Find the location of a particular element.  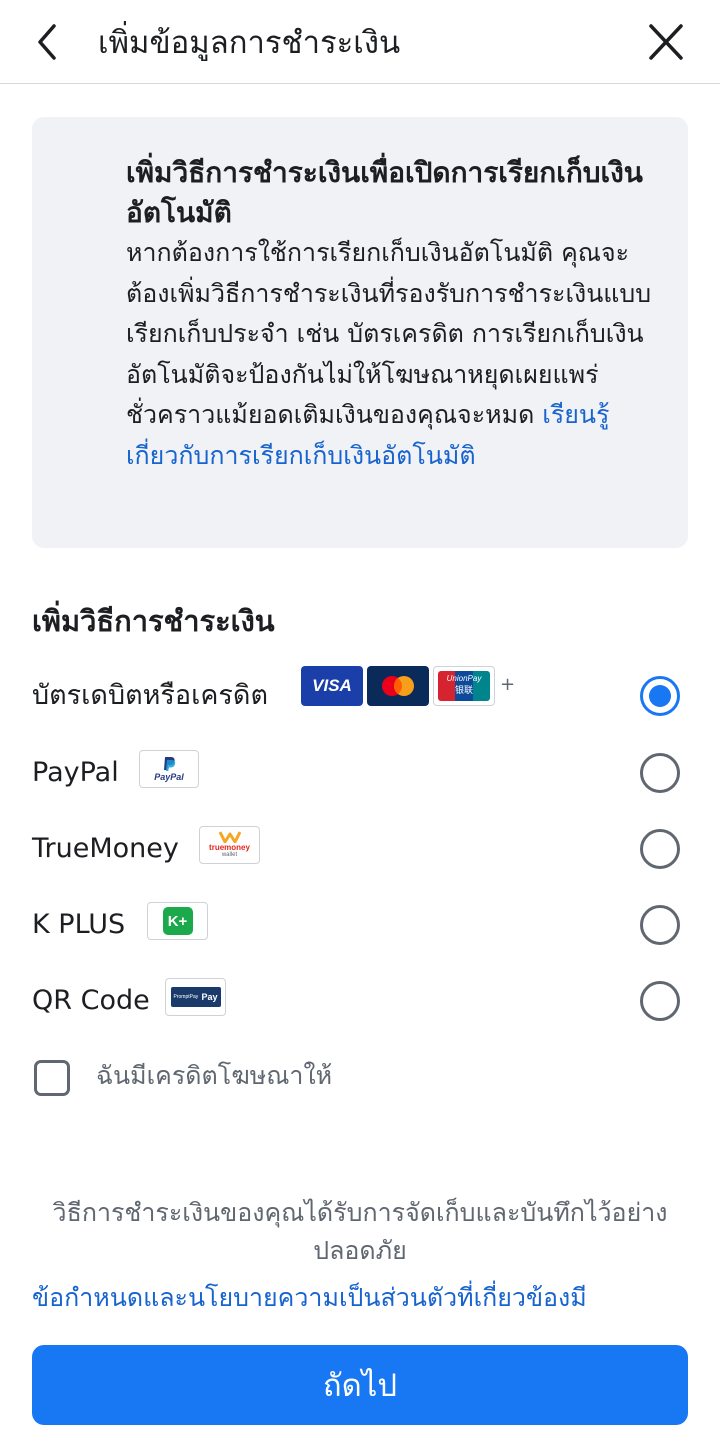

visa-logo-text: VISA is located at coordinates (332, 685).